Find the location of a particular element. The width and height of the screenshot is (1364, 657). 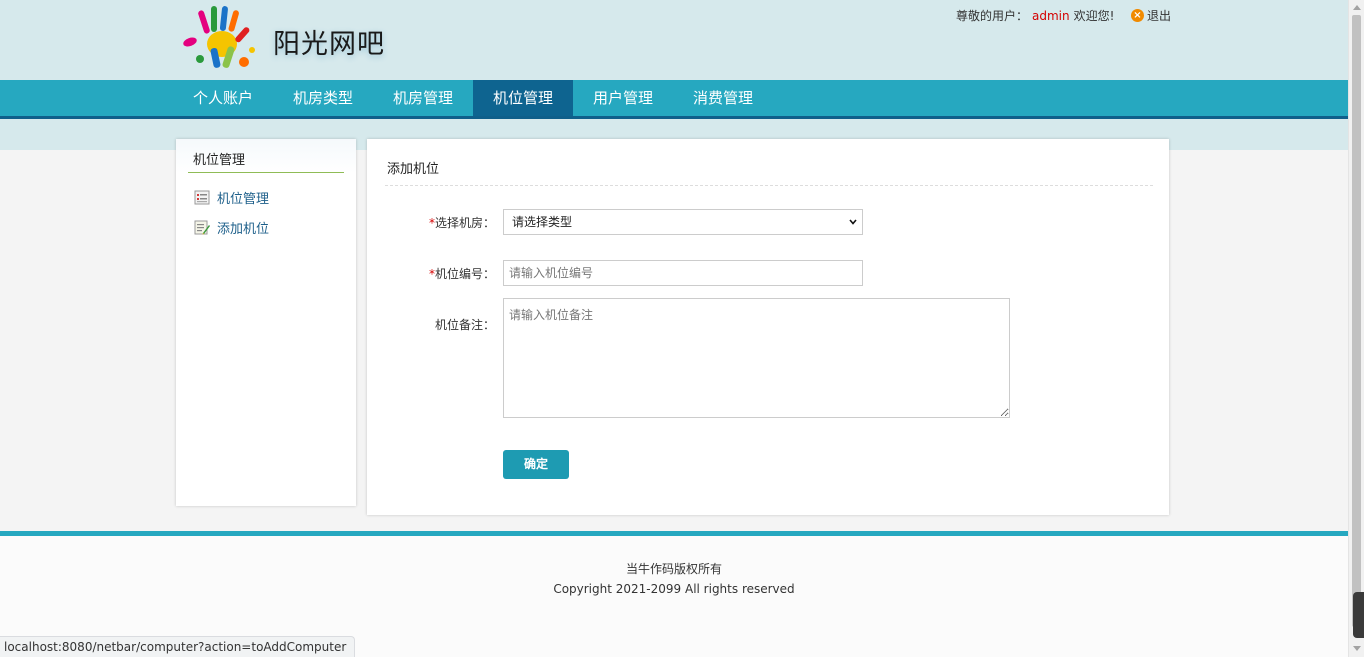

sidebar-divider is located at coordinates (266, 172).